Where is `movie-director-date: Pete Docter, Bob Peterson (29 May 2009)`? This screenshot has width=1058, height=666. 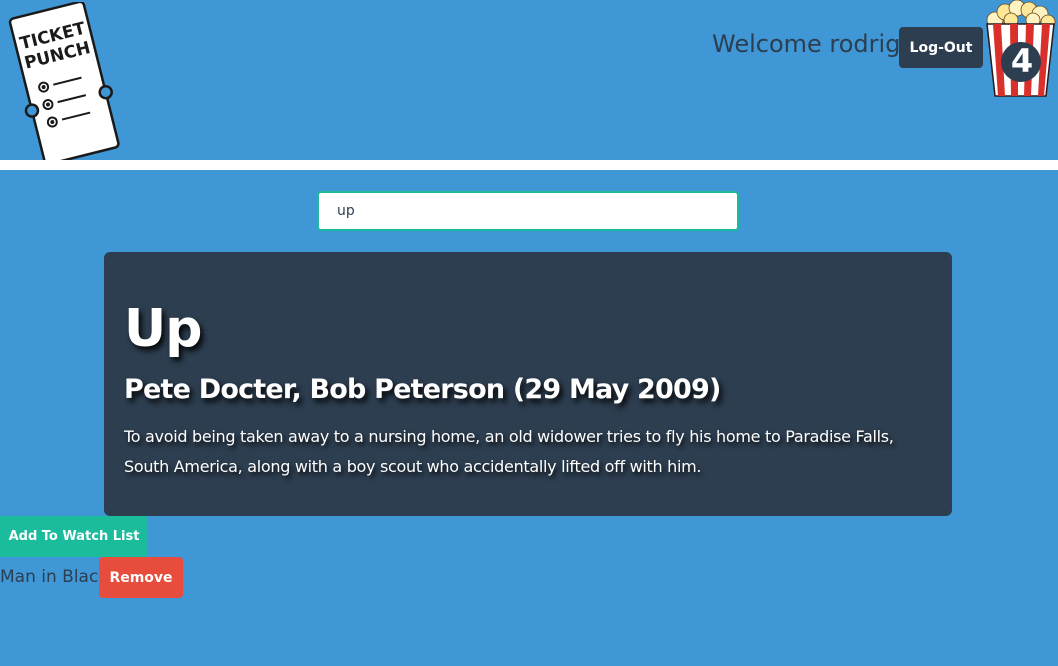 movie-director-date: Pete Docter, Bob Peterson (29 May 2009) is located at coordinates (422, 389).